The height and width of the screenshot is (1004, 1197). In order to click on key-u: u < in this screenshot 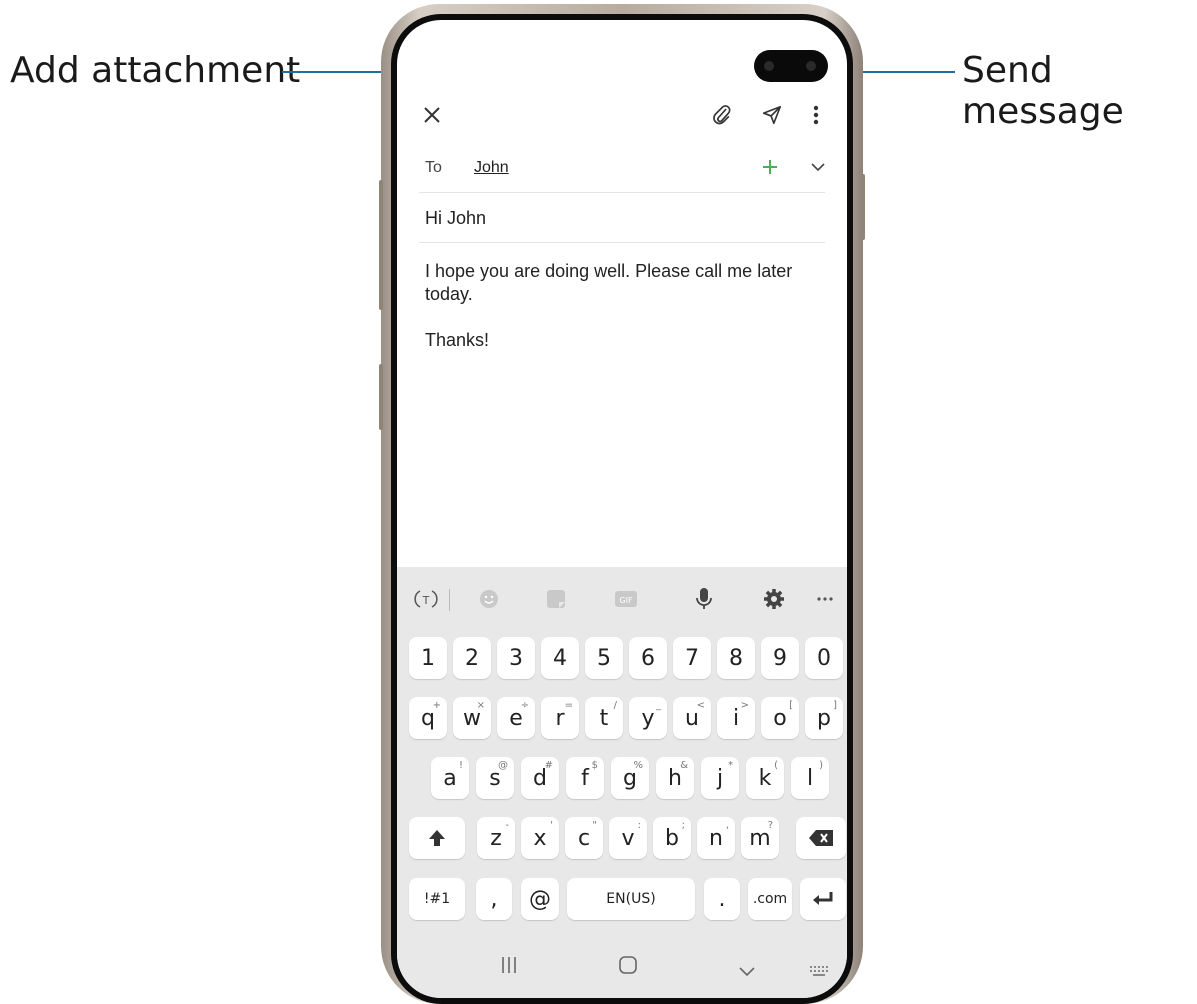, I will do `click(692, 718)`.